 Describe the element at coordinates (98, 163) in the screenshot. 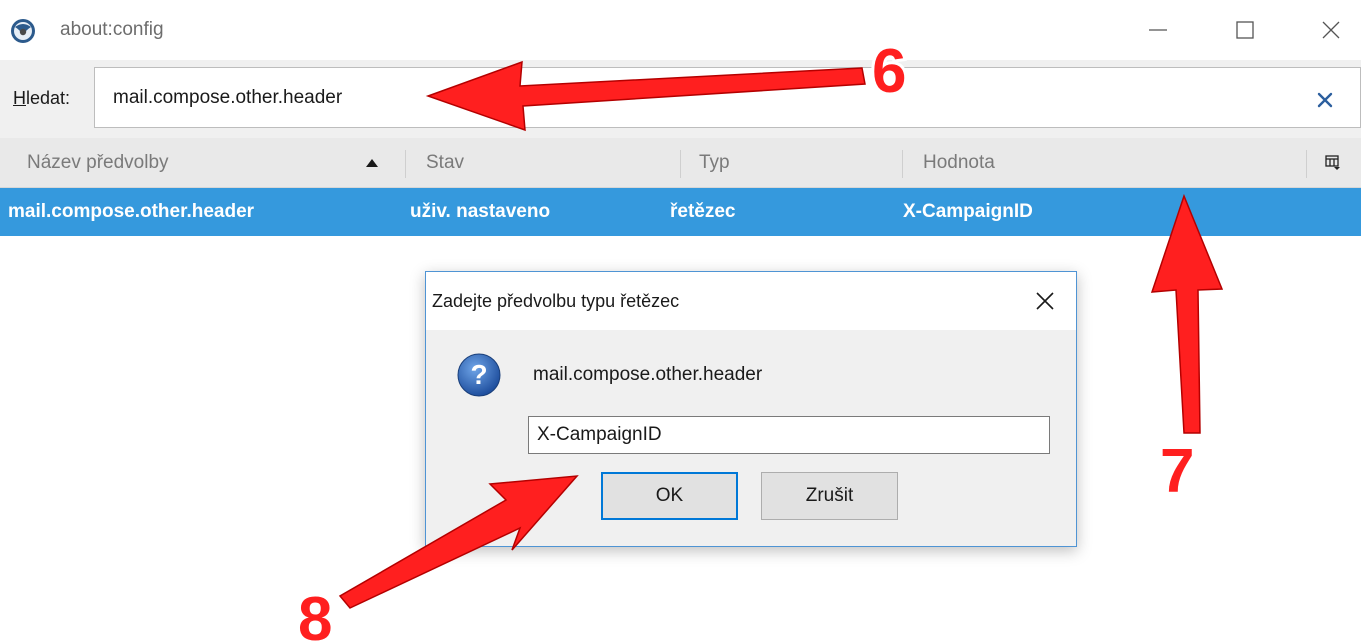

I see `column-header-name: Název předvolby` at that location.